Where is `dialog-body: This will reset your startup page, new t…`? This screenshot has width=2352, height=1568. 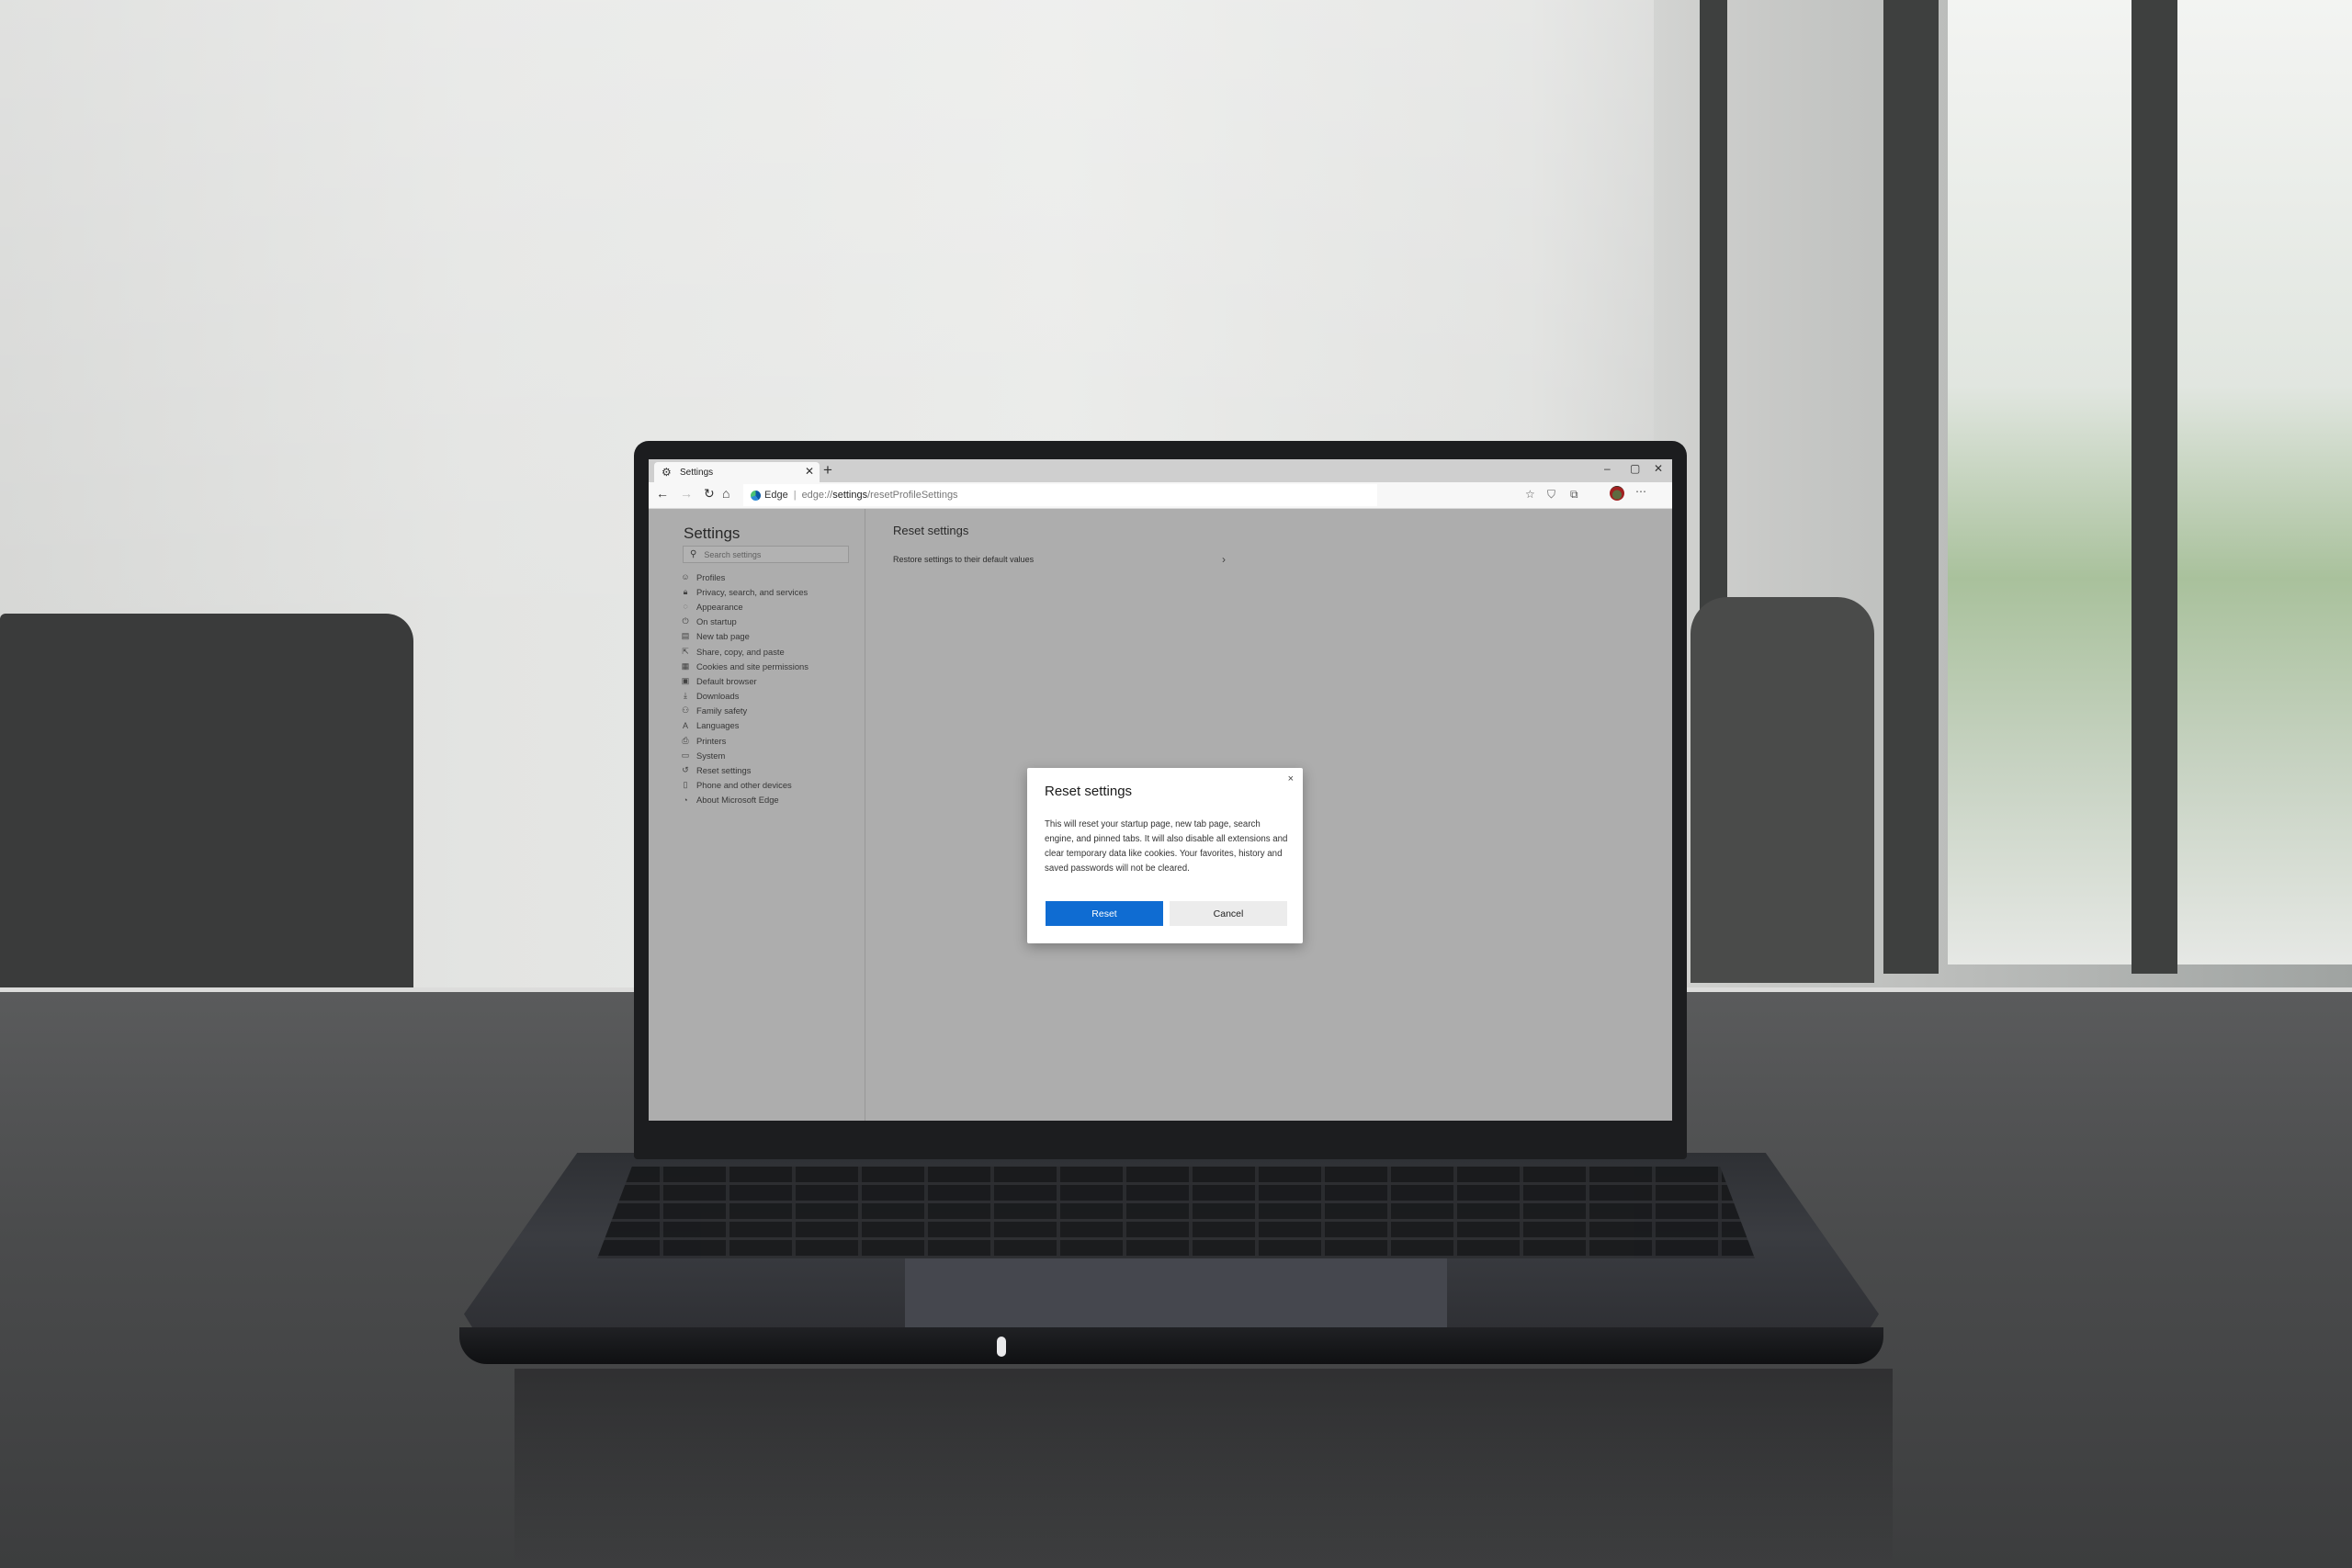
dialog-body: This will reset your startup page, new t… is located at coordinates (1166, 847).